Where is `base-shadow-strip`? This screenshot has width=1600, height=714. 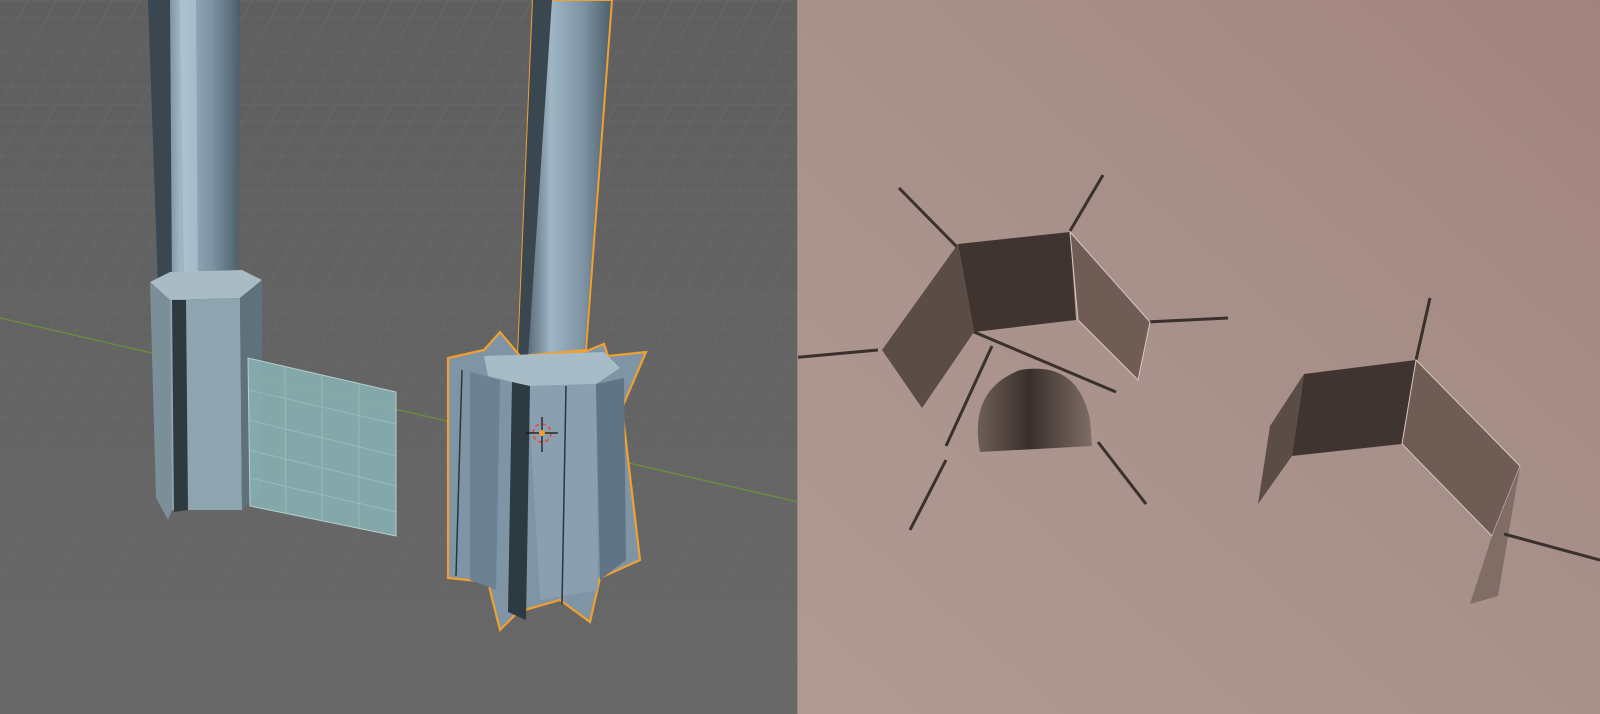 base-shadow-strip is located at coordinates (180, 406).